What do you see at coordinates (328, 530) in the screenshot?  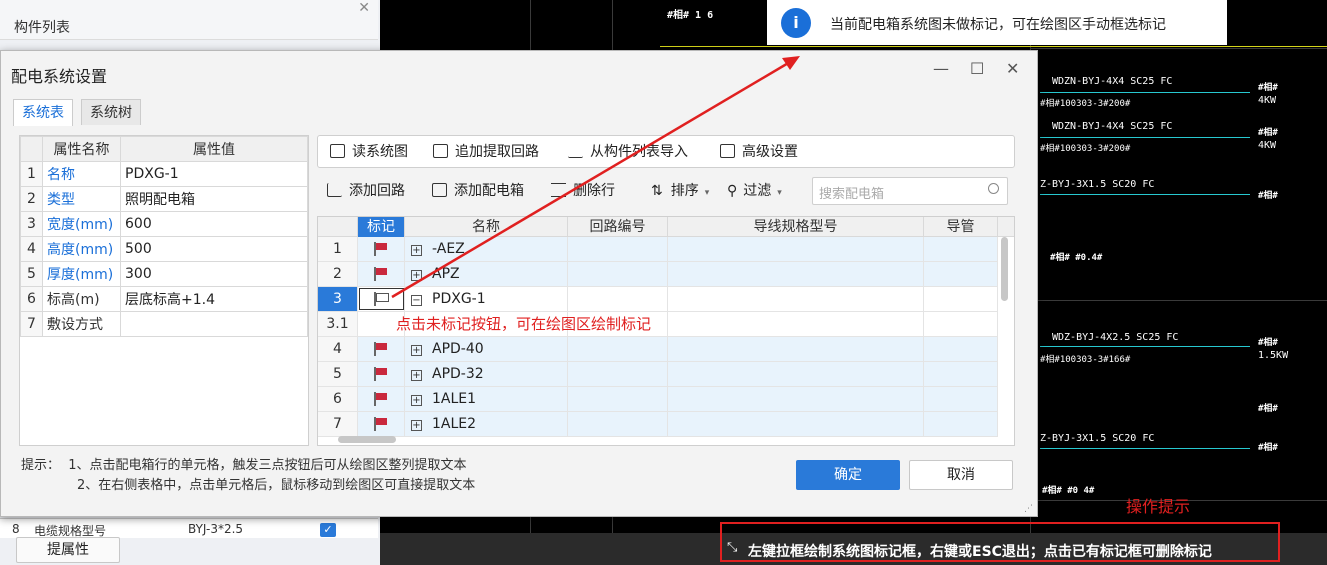 I see `checkbox: ✓` at bounding box center [328, 530].